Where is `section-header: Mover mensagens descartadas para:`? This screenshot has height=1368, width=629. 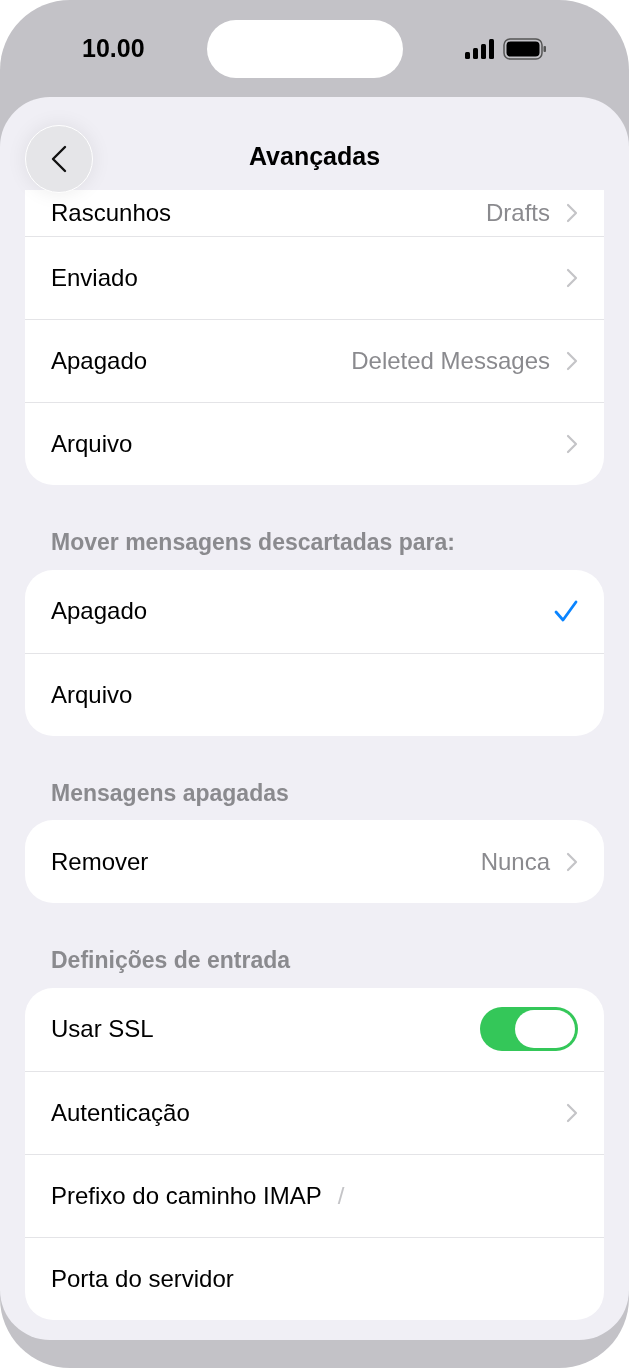
section-header: Mover mensagens descartadas para: is located at coordinates (253, 542).